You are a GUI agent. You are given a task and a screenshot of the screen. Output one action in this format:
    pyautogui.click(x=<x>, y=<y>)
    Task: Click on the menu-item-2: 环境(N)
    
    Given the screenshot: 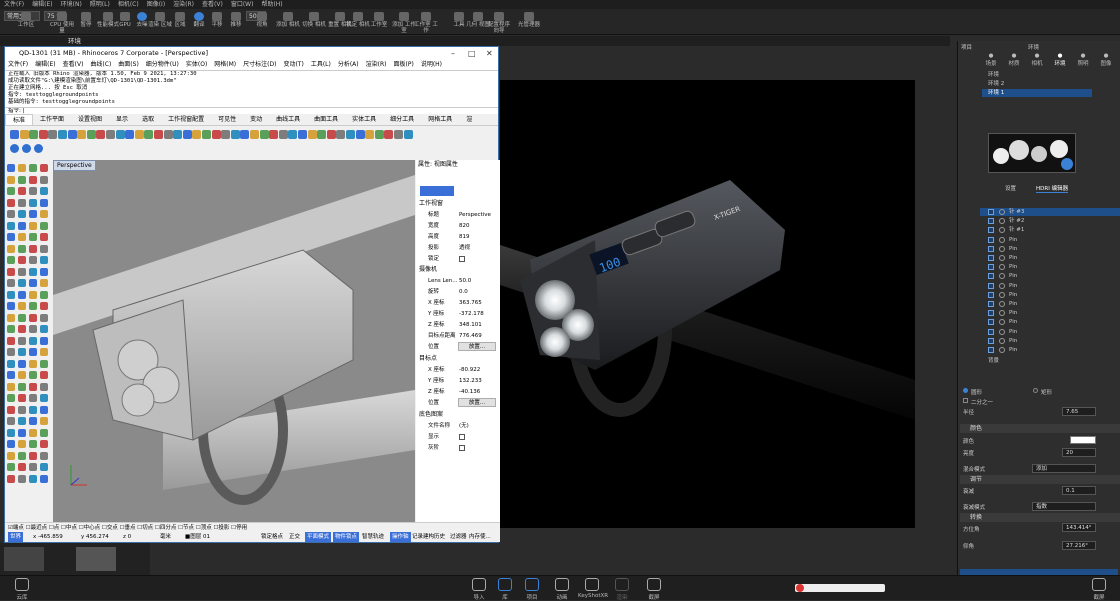 What is the action you would take?
    pyautogui.click(x=71, y=4)
    